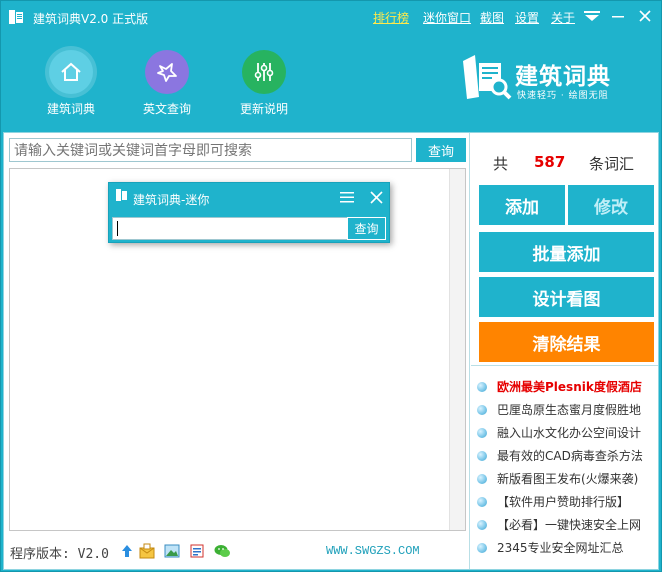  Describe the element at coordinates (366, 228) in the screenshot. I see `mini-search-button: 查询` at that location.